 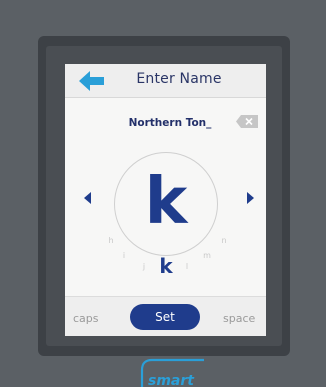 I want to click on wheel-letter-n: n, so click(x=224, y=240).